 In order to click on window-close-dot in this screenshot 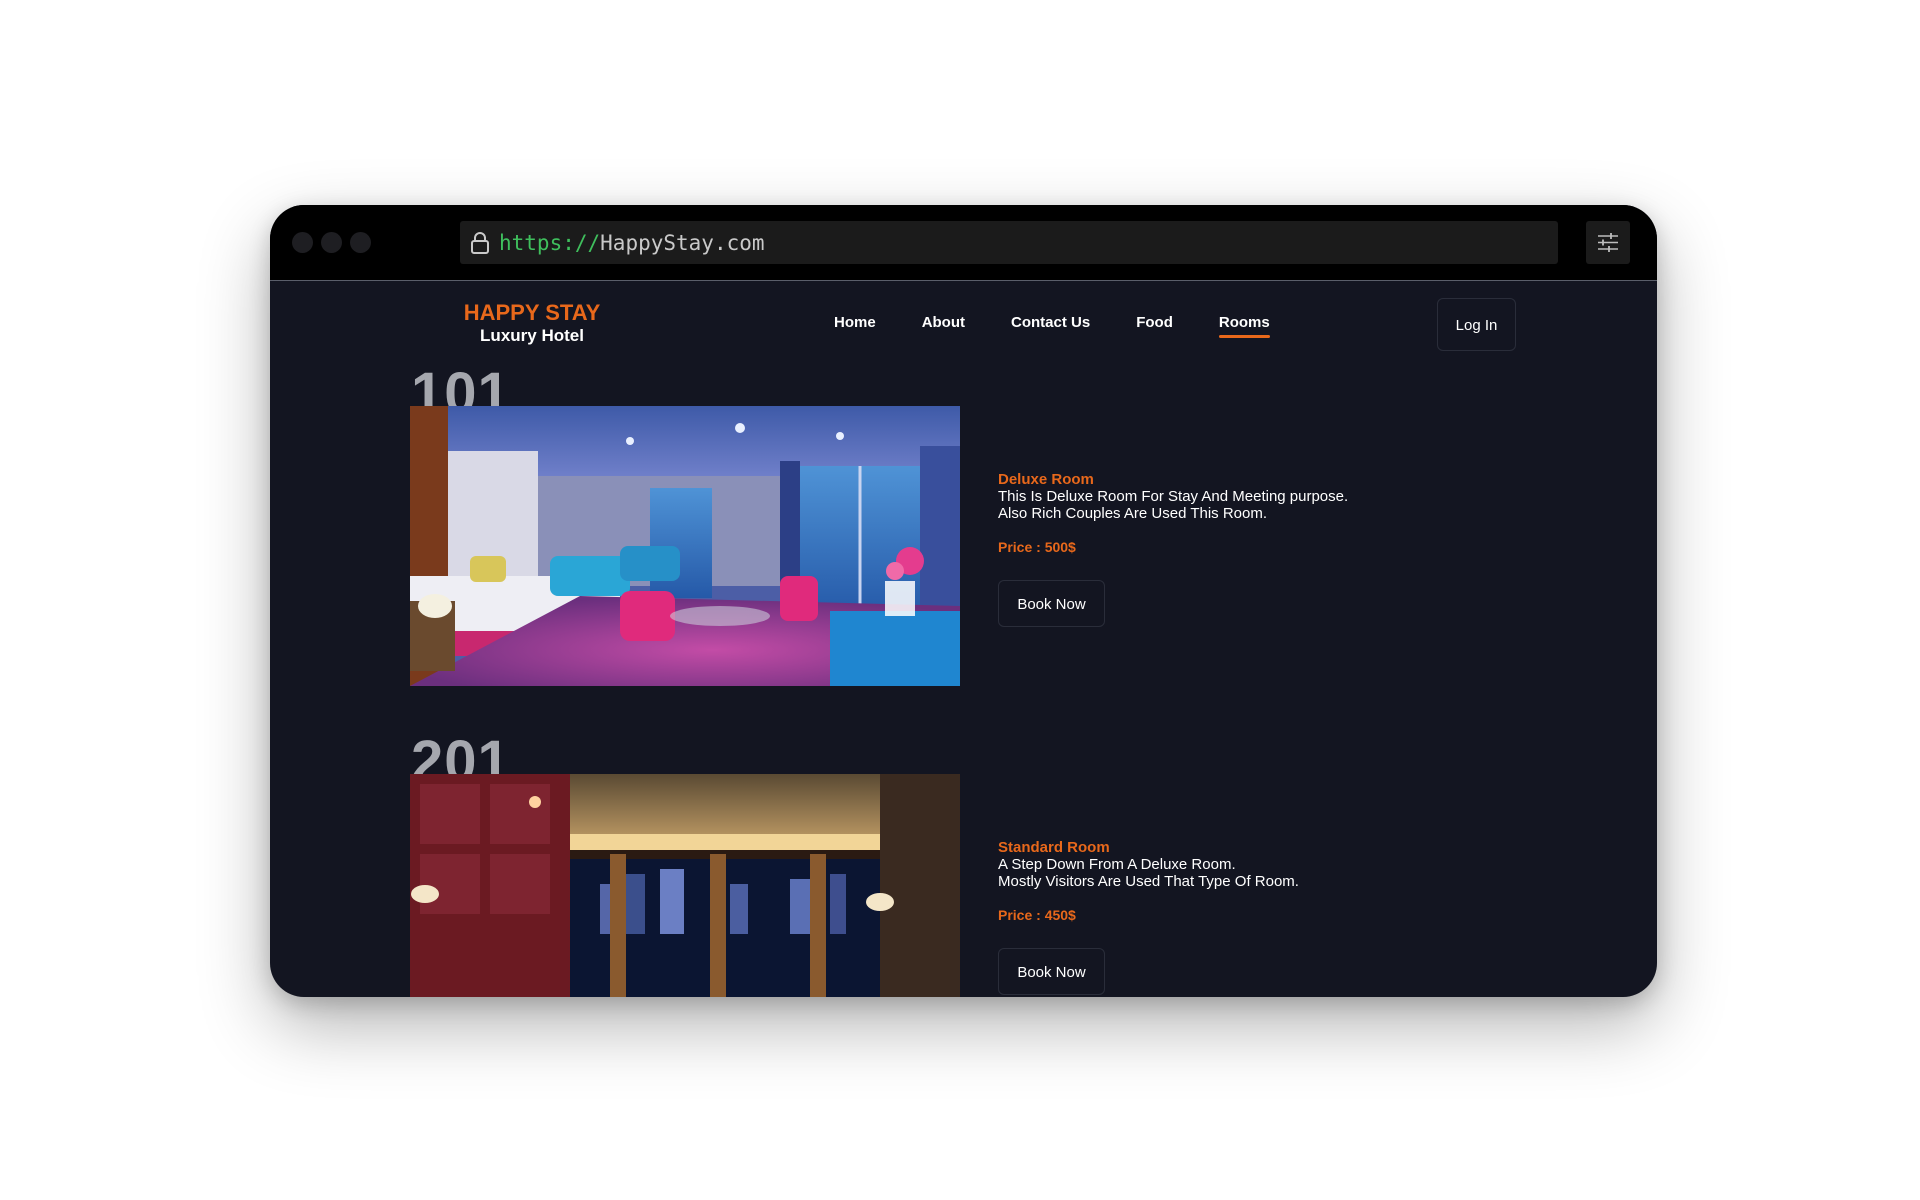, I will do `click(302, 242)`.